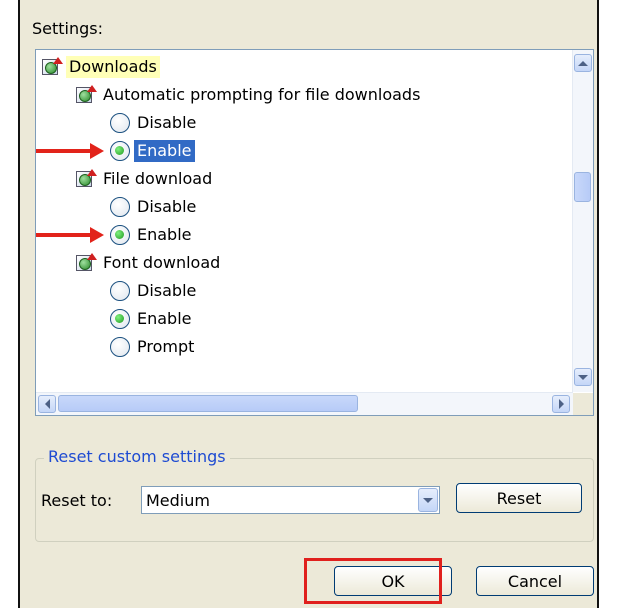 This screenshot has height=608, width=620. What do you see at coordinates (519, 498) in the screenshot?
I see `reset-button: Reset` at bounding box center [519, 498].